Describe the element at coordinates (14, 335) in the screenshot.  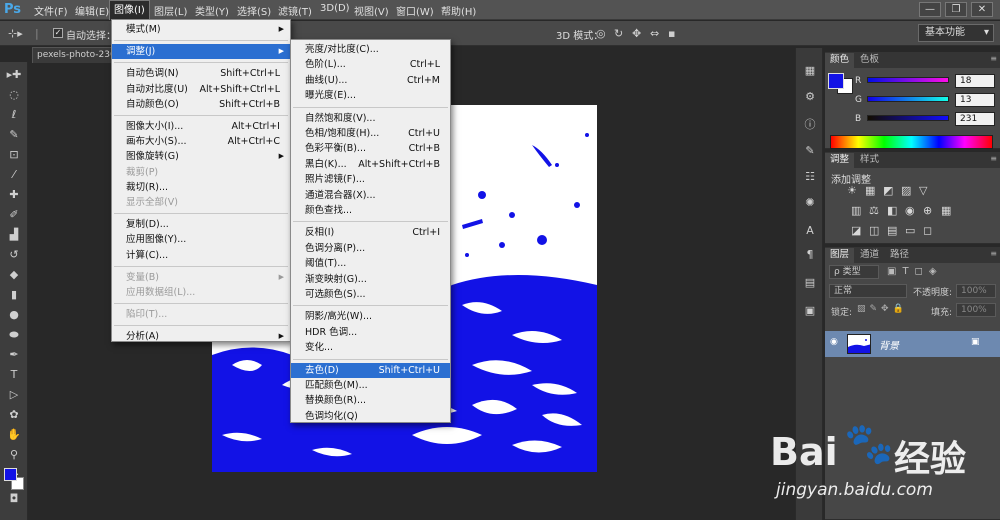
I see `dodge-tool-icon: ⬬` at that location.